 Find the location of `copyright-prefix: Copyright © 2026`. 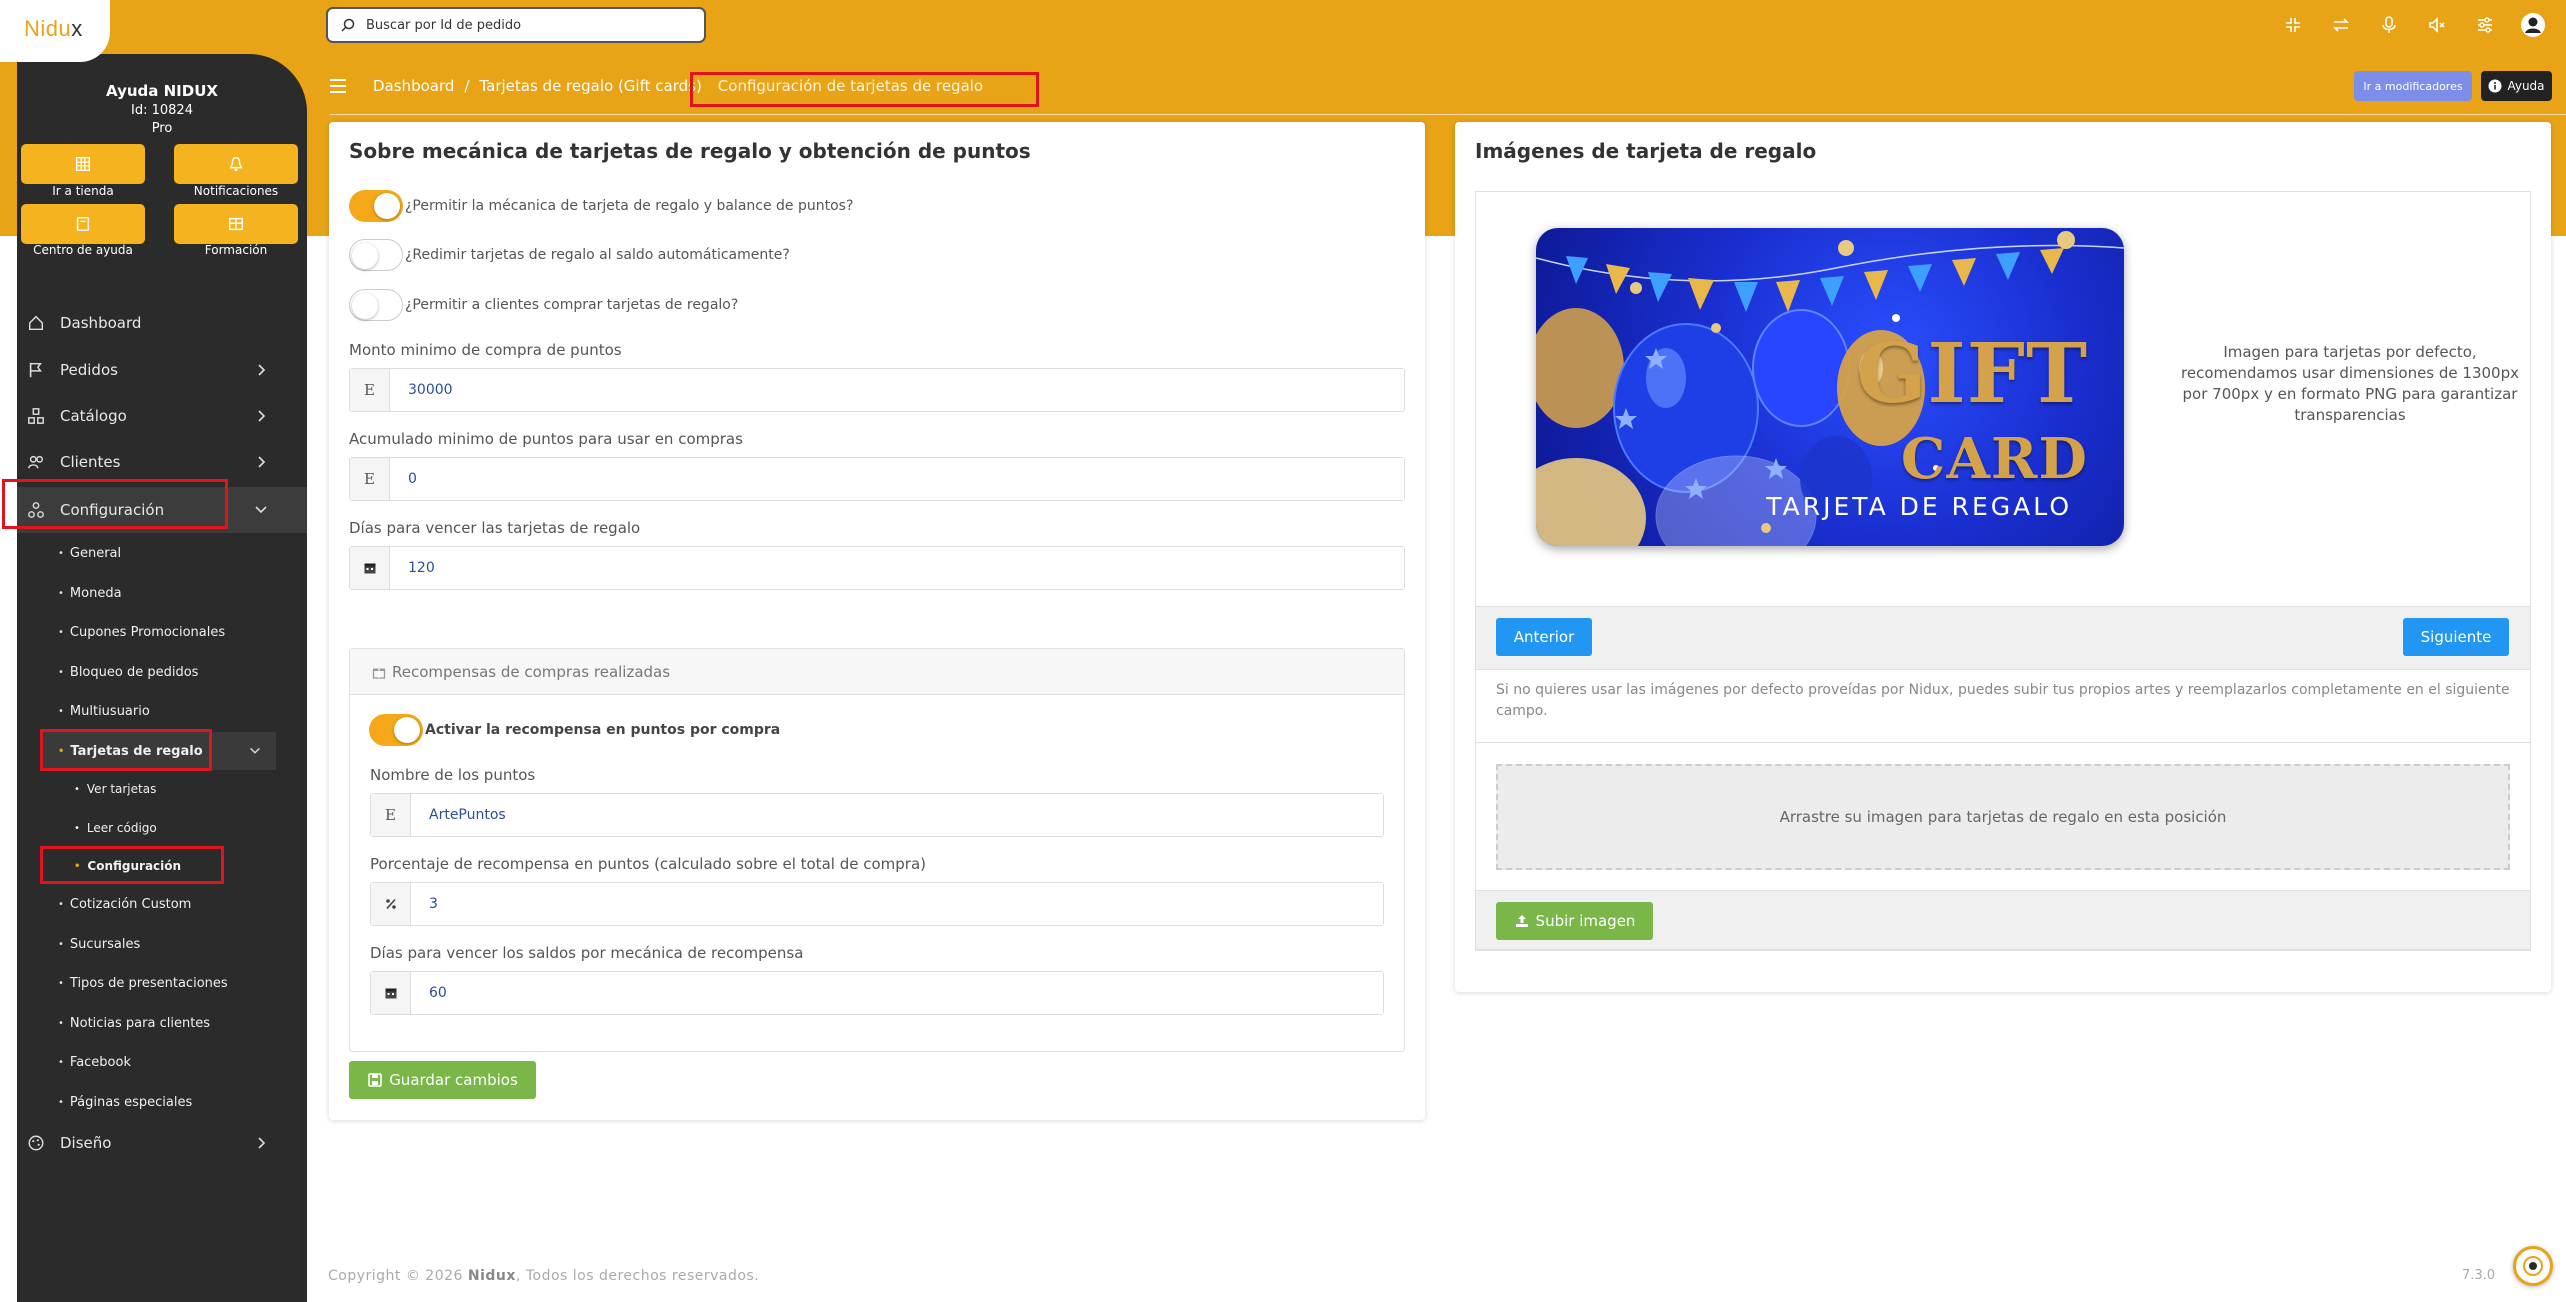

copyright-prefix: Copyright © 2026 is located at coordinates (398, 1276).